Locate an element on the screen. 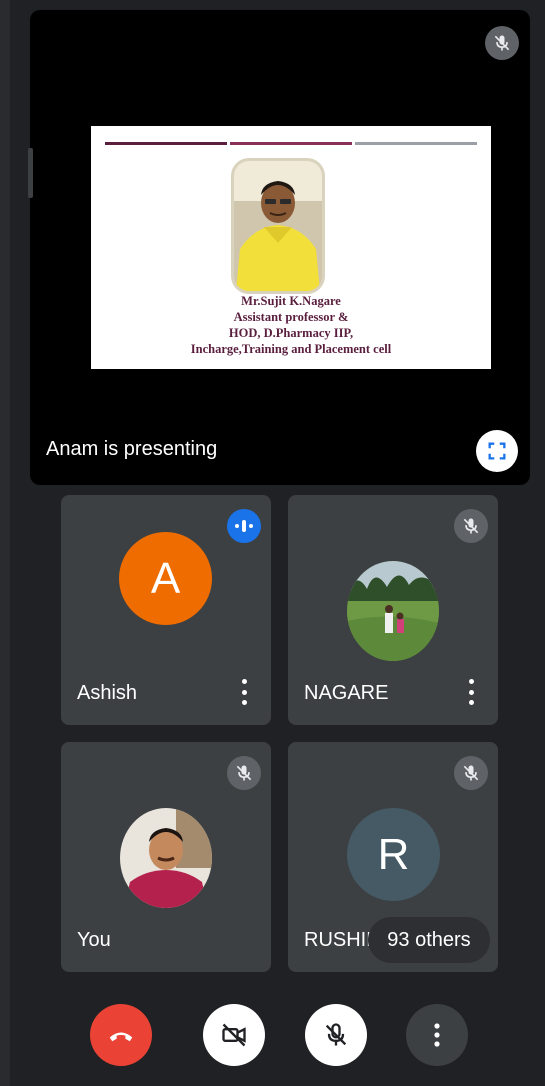 The height and width of the screenshot is (1086, 545). participant-tile-ashish: A Ashish is located at coordinates (166, 610).